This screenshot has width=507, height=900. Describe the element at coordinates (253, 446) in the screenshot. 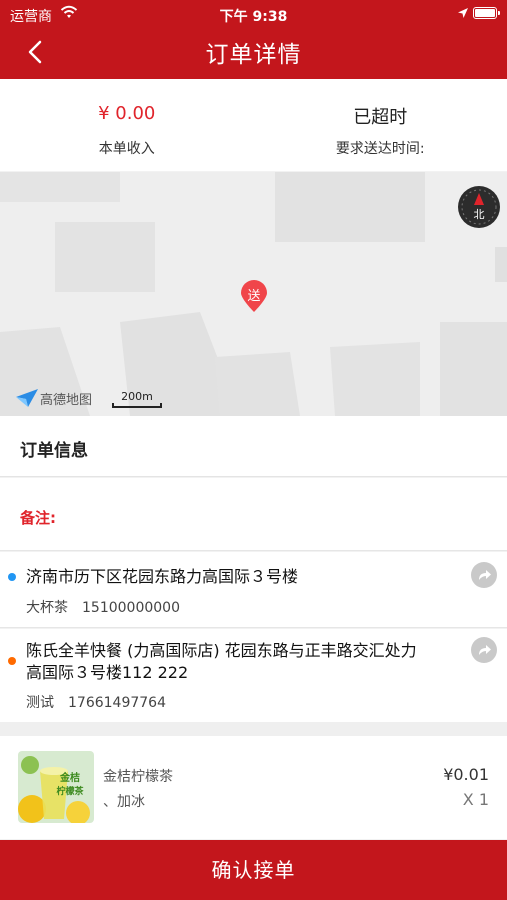

I see `order-info-header: 订单信息` at that location.